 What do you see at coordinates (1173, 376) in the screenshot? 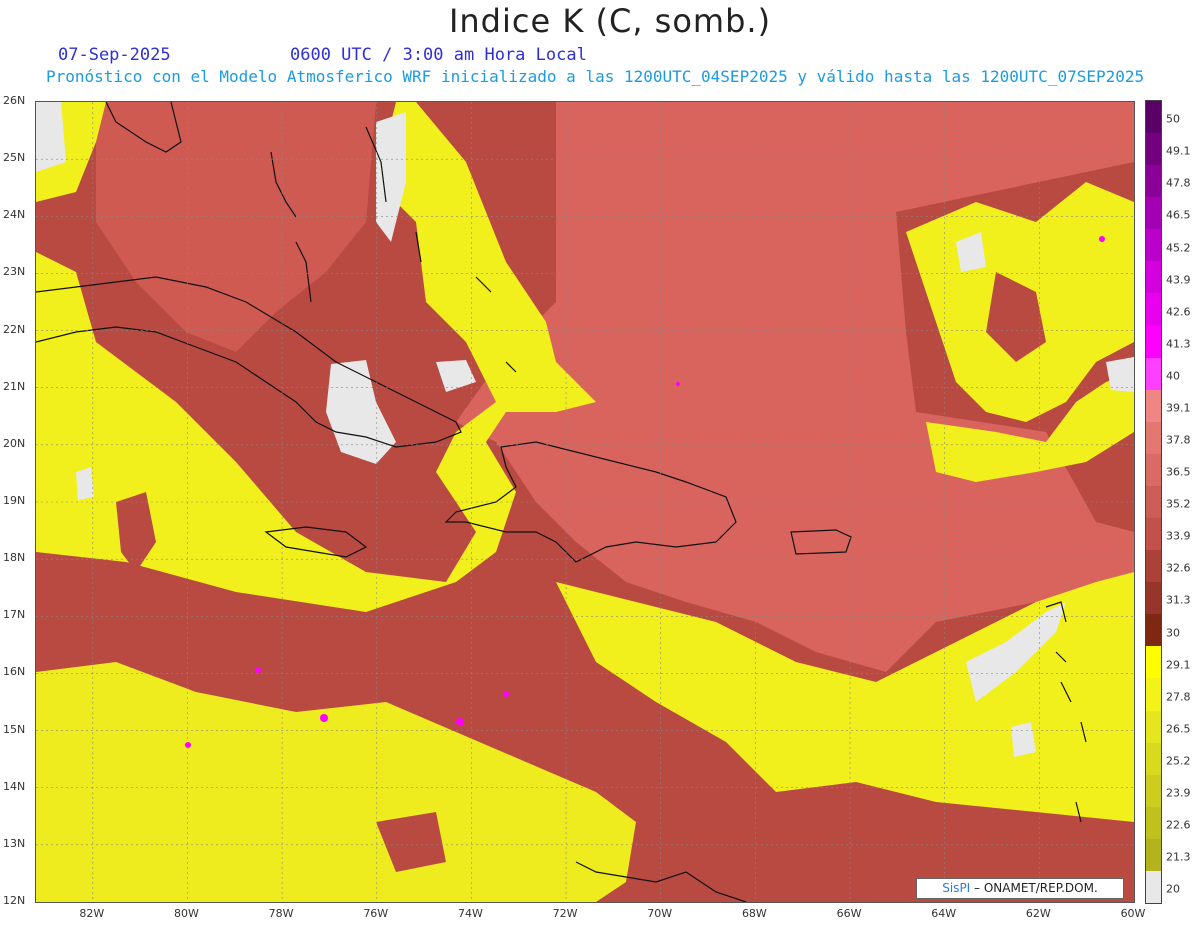
I see `color-scale-label: 40` at bounding box center [1173, 376].